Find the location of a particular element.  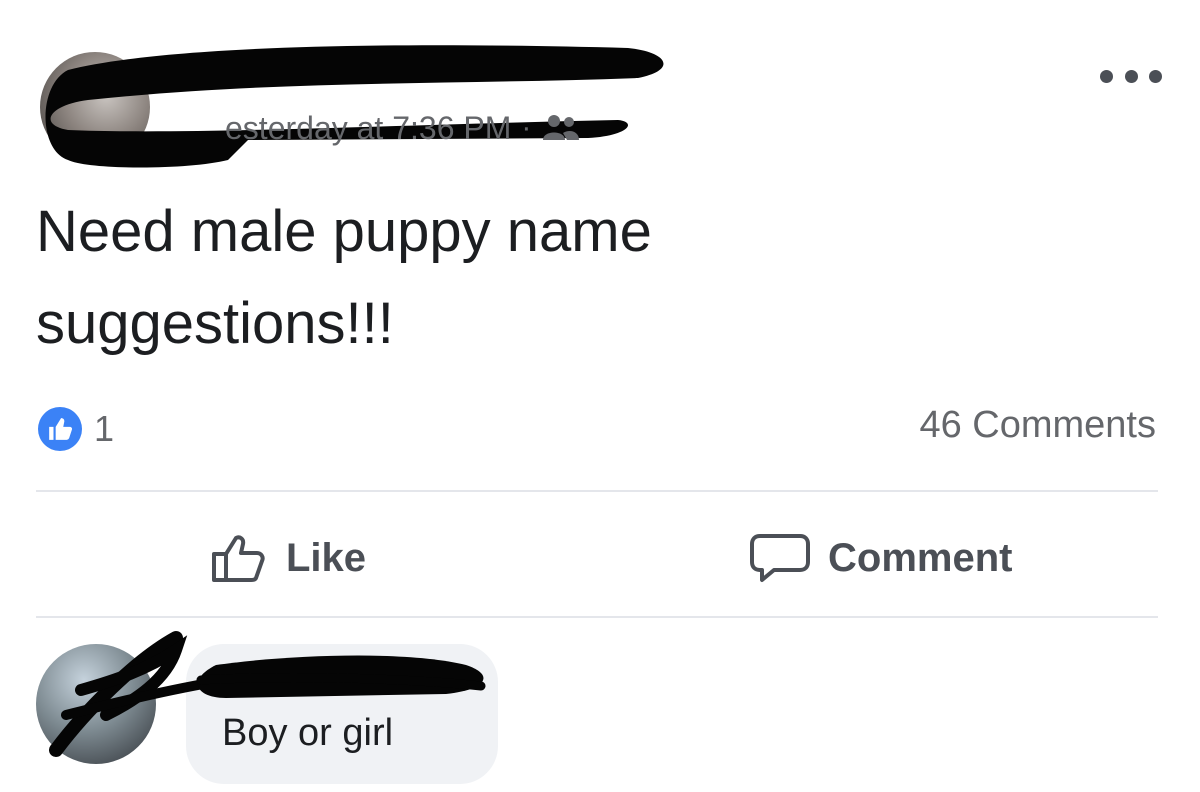

reactions-summary: 1 is located at coordinates (76, 429).